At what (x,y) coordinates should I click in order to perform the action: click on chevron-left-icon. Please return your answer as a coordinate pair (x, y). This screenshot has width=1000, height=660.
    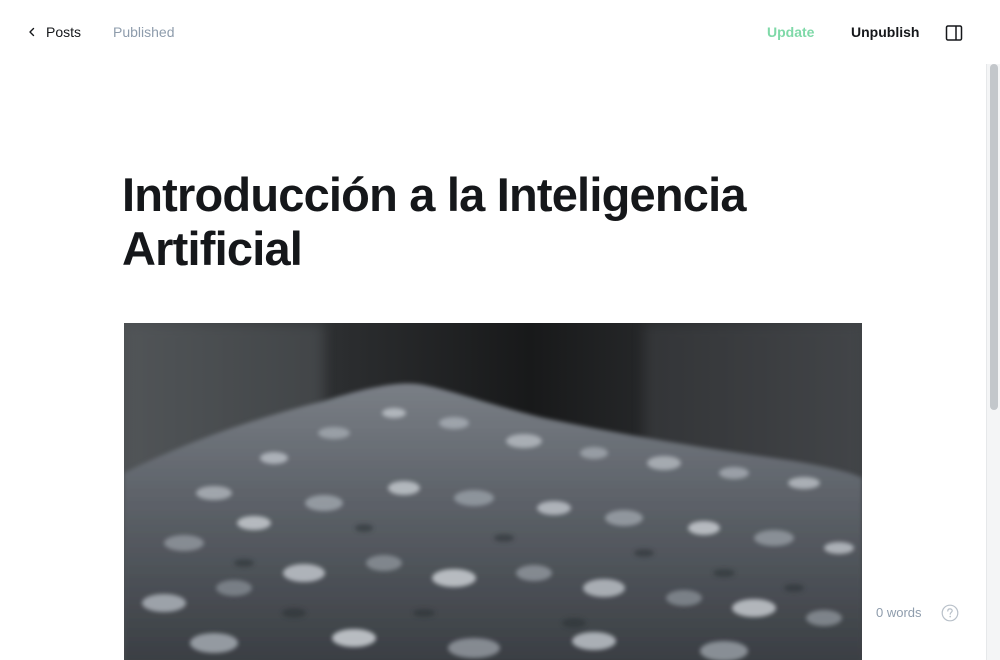
    Looking at the image, I should click on (32, 32).